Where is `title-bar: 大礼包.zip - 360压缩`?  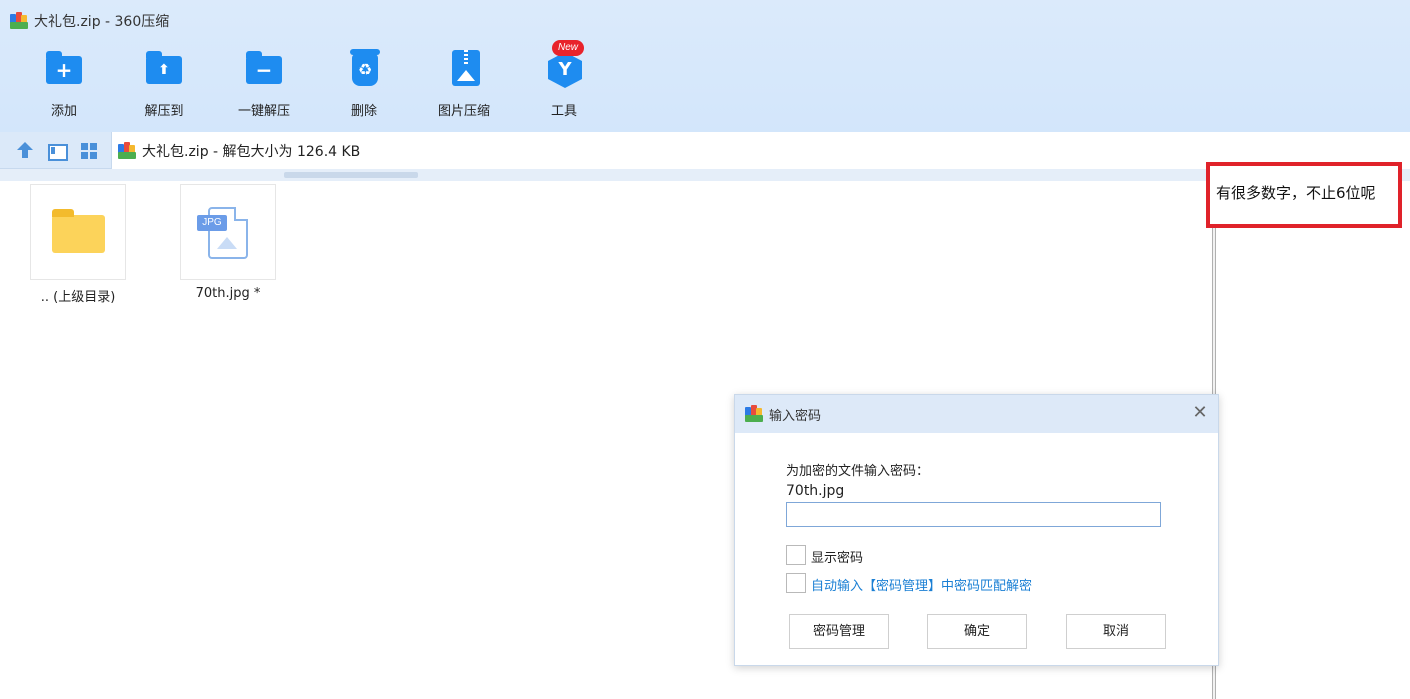 title-bar: 大礼包.zip - 360压缩 is located at coordinates (89, 21).